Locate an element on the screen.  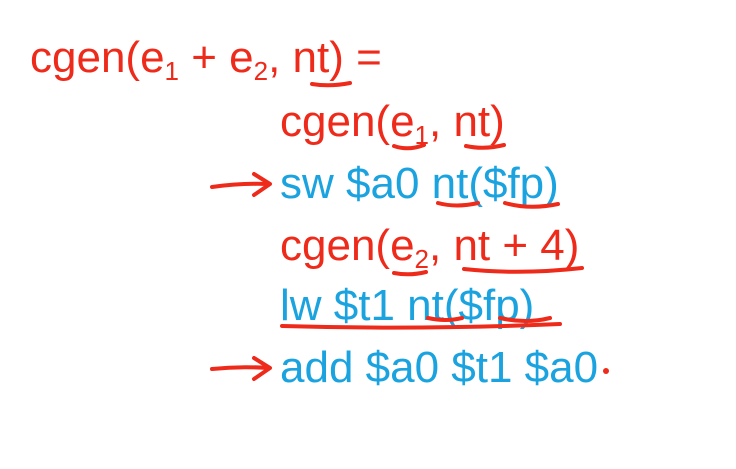
arrow-1-icon is located at coordinates (240, 185).